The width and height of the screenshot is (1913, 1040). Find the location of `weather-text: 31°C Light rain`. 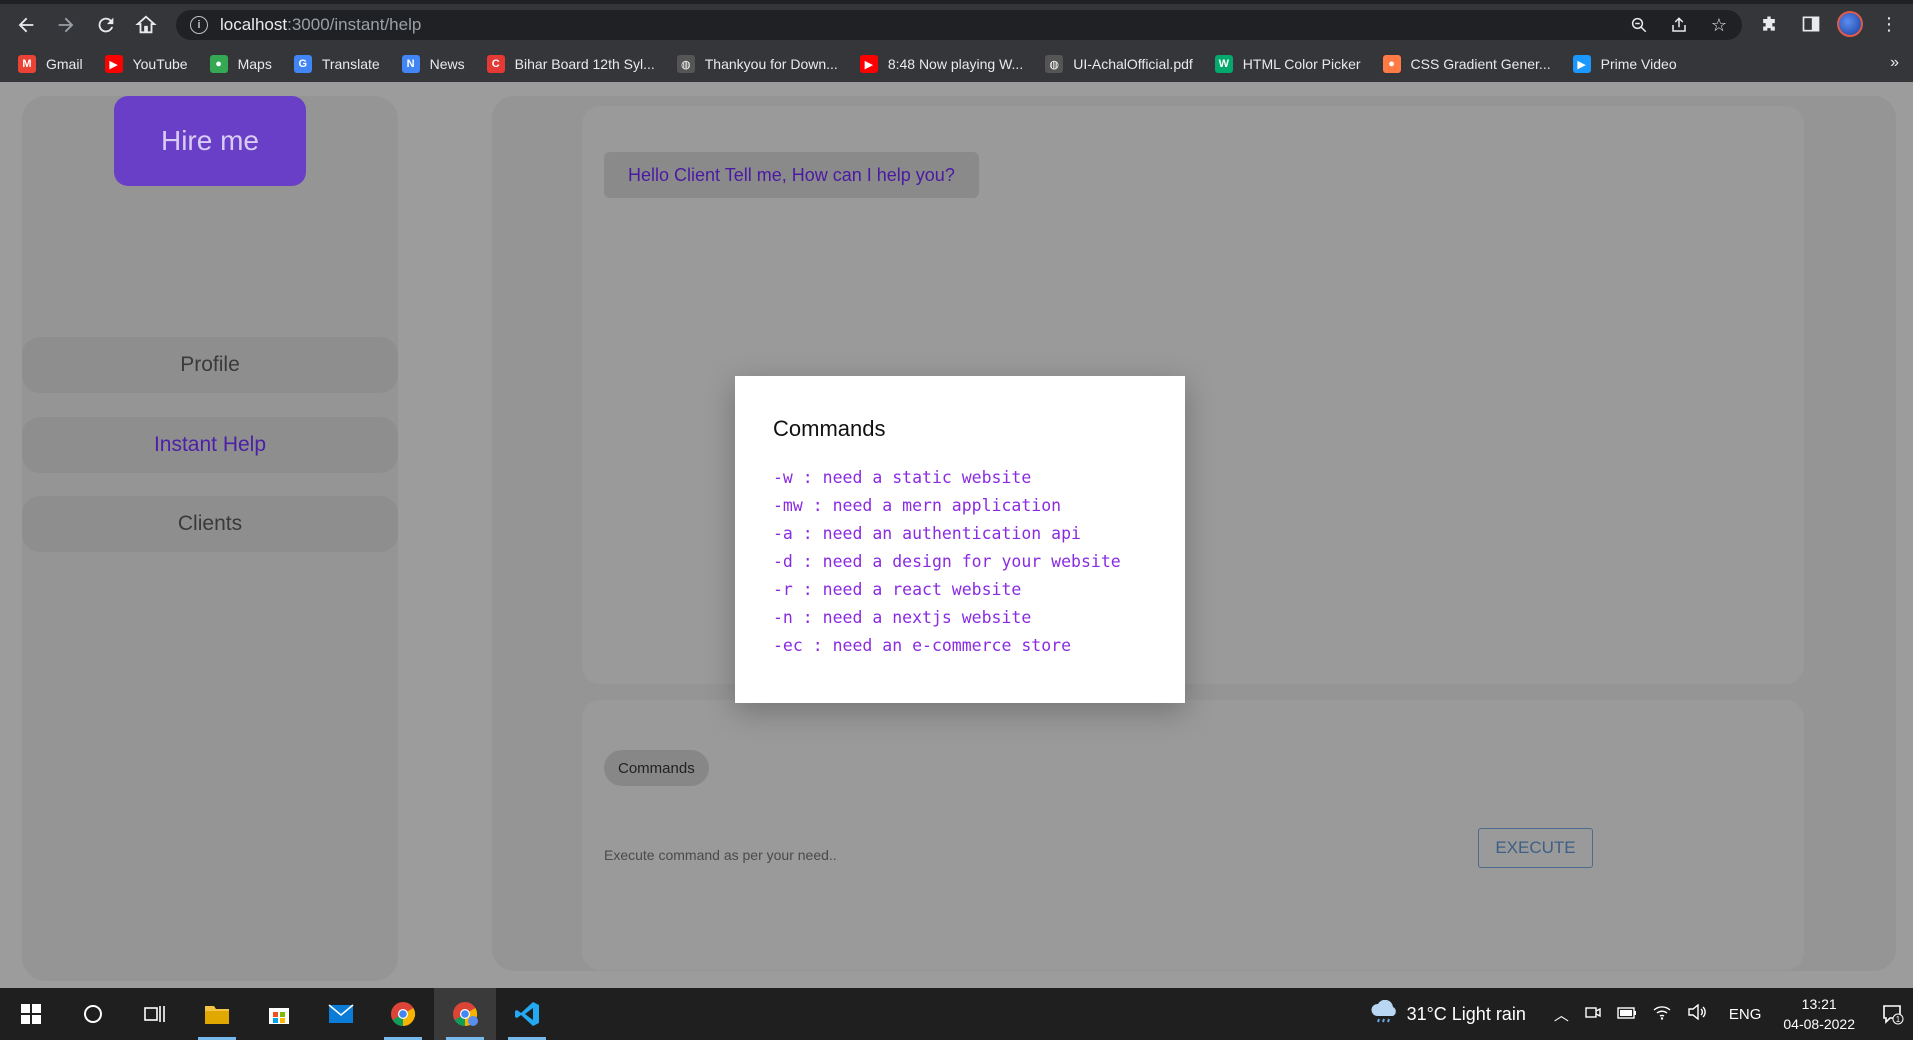

weather-text: 31°C Light rain is located at coordinates (1466, 1013).